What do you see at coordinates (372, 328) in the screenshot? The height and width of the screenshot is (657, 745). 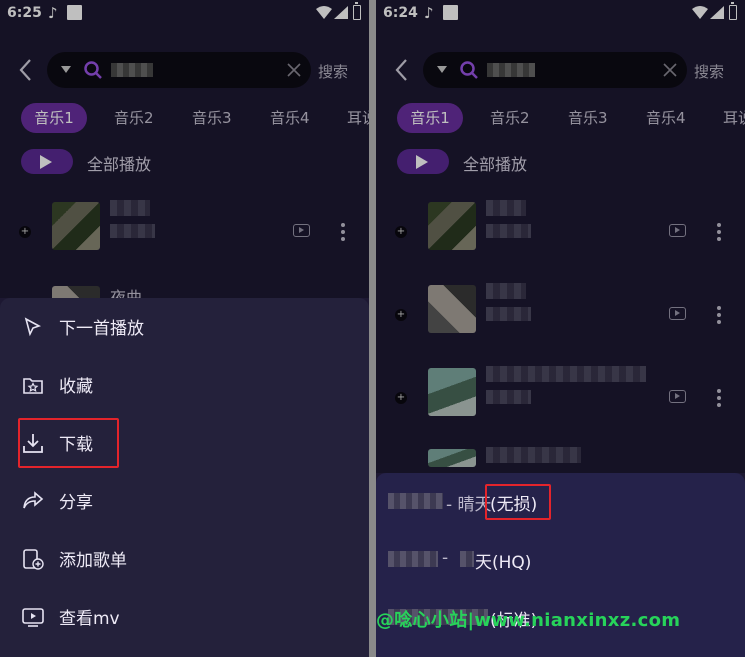 I see `screen-divider` at bounding box center [372, 328].